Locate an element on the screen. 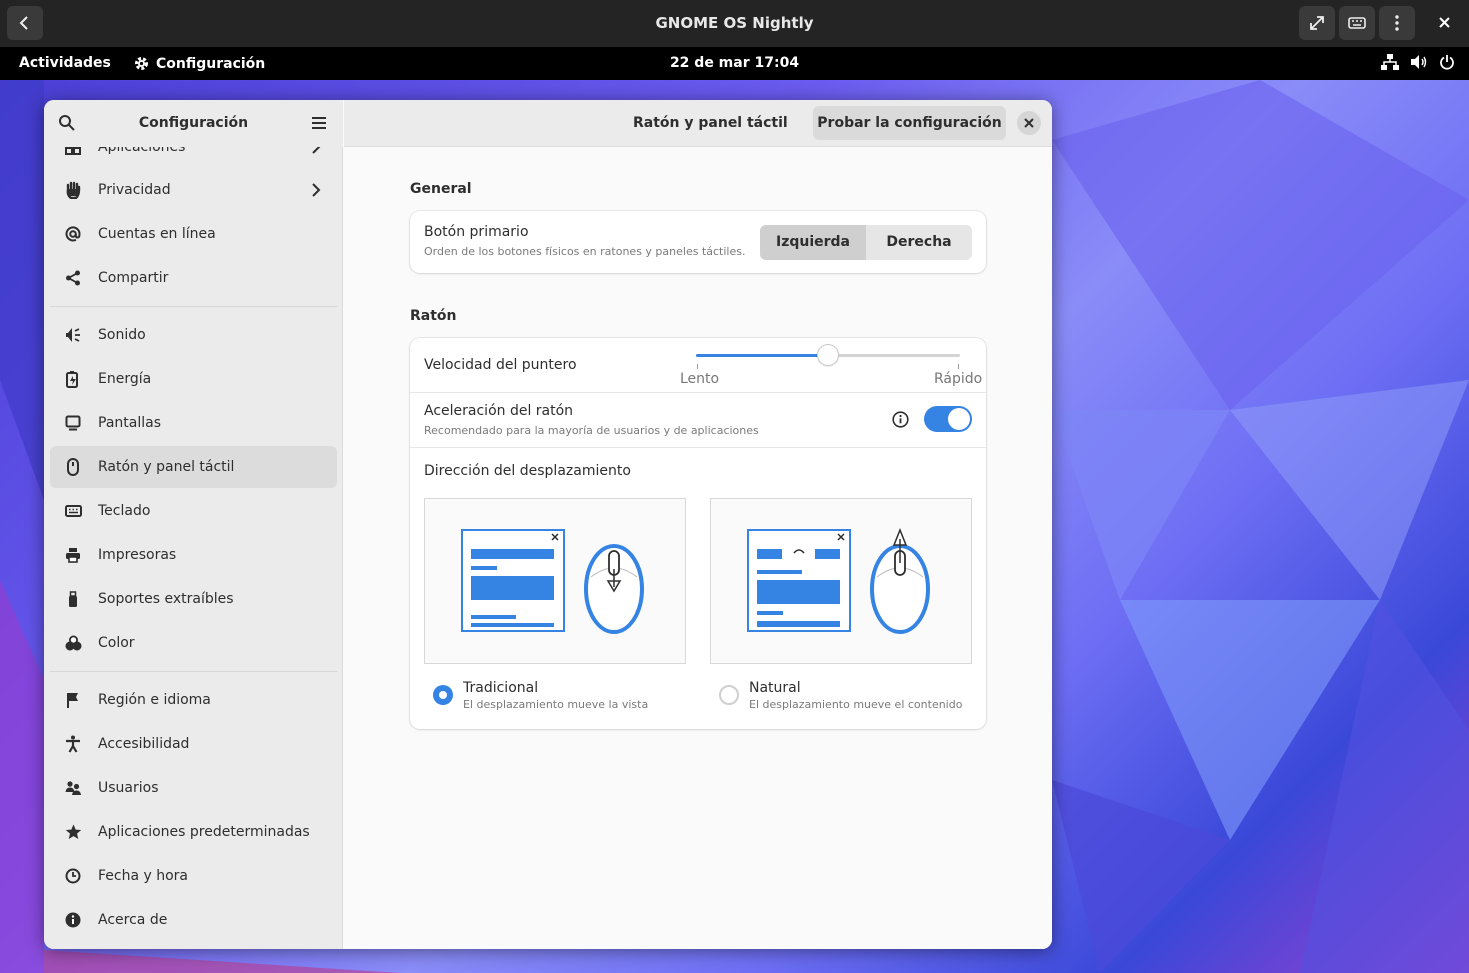 Image resolution: width=1469 pixels, height=973 pixels. power-icon is located at coordinates (1447, 62).